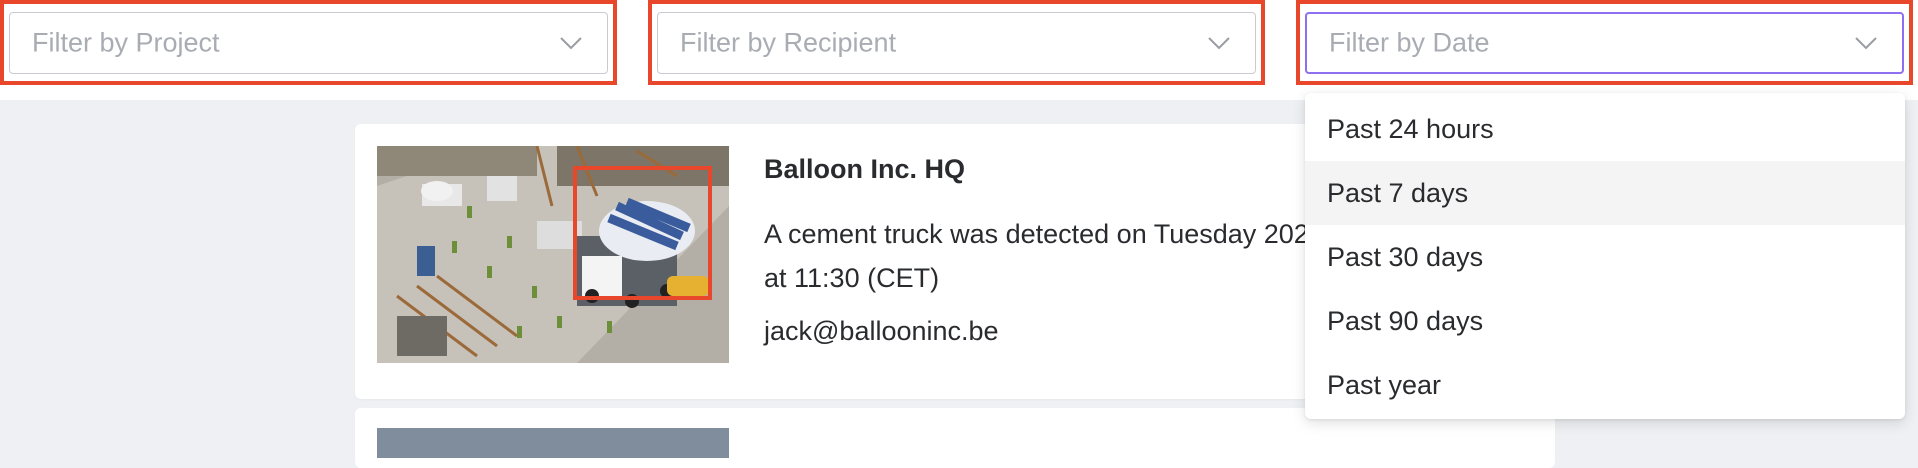  I want to click on date-option-past-30-days: Past 30 days, so click(1605, 257).